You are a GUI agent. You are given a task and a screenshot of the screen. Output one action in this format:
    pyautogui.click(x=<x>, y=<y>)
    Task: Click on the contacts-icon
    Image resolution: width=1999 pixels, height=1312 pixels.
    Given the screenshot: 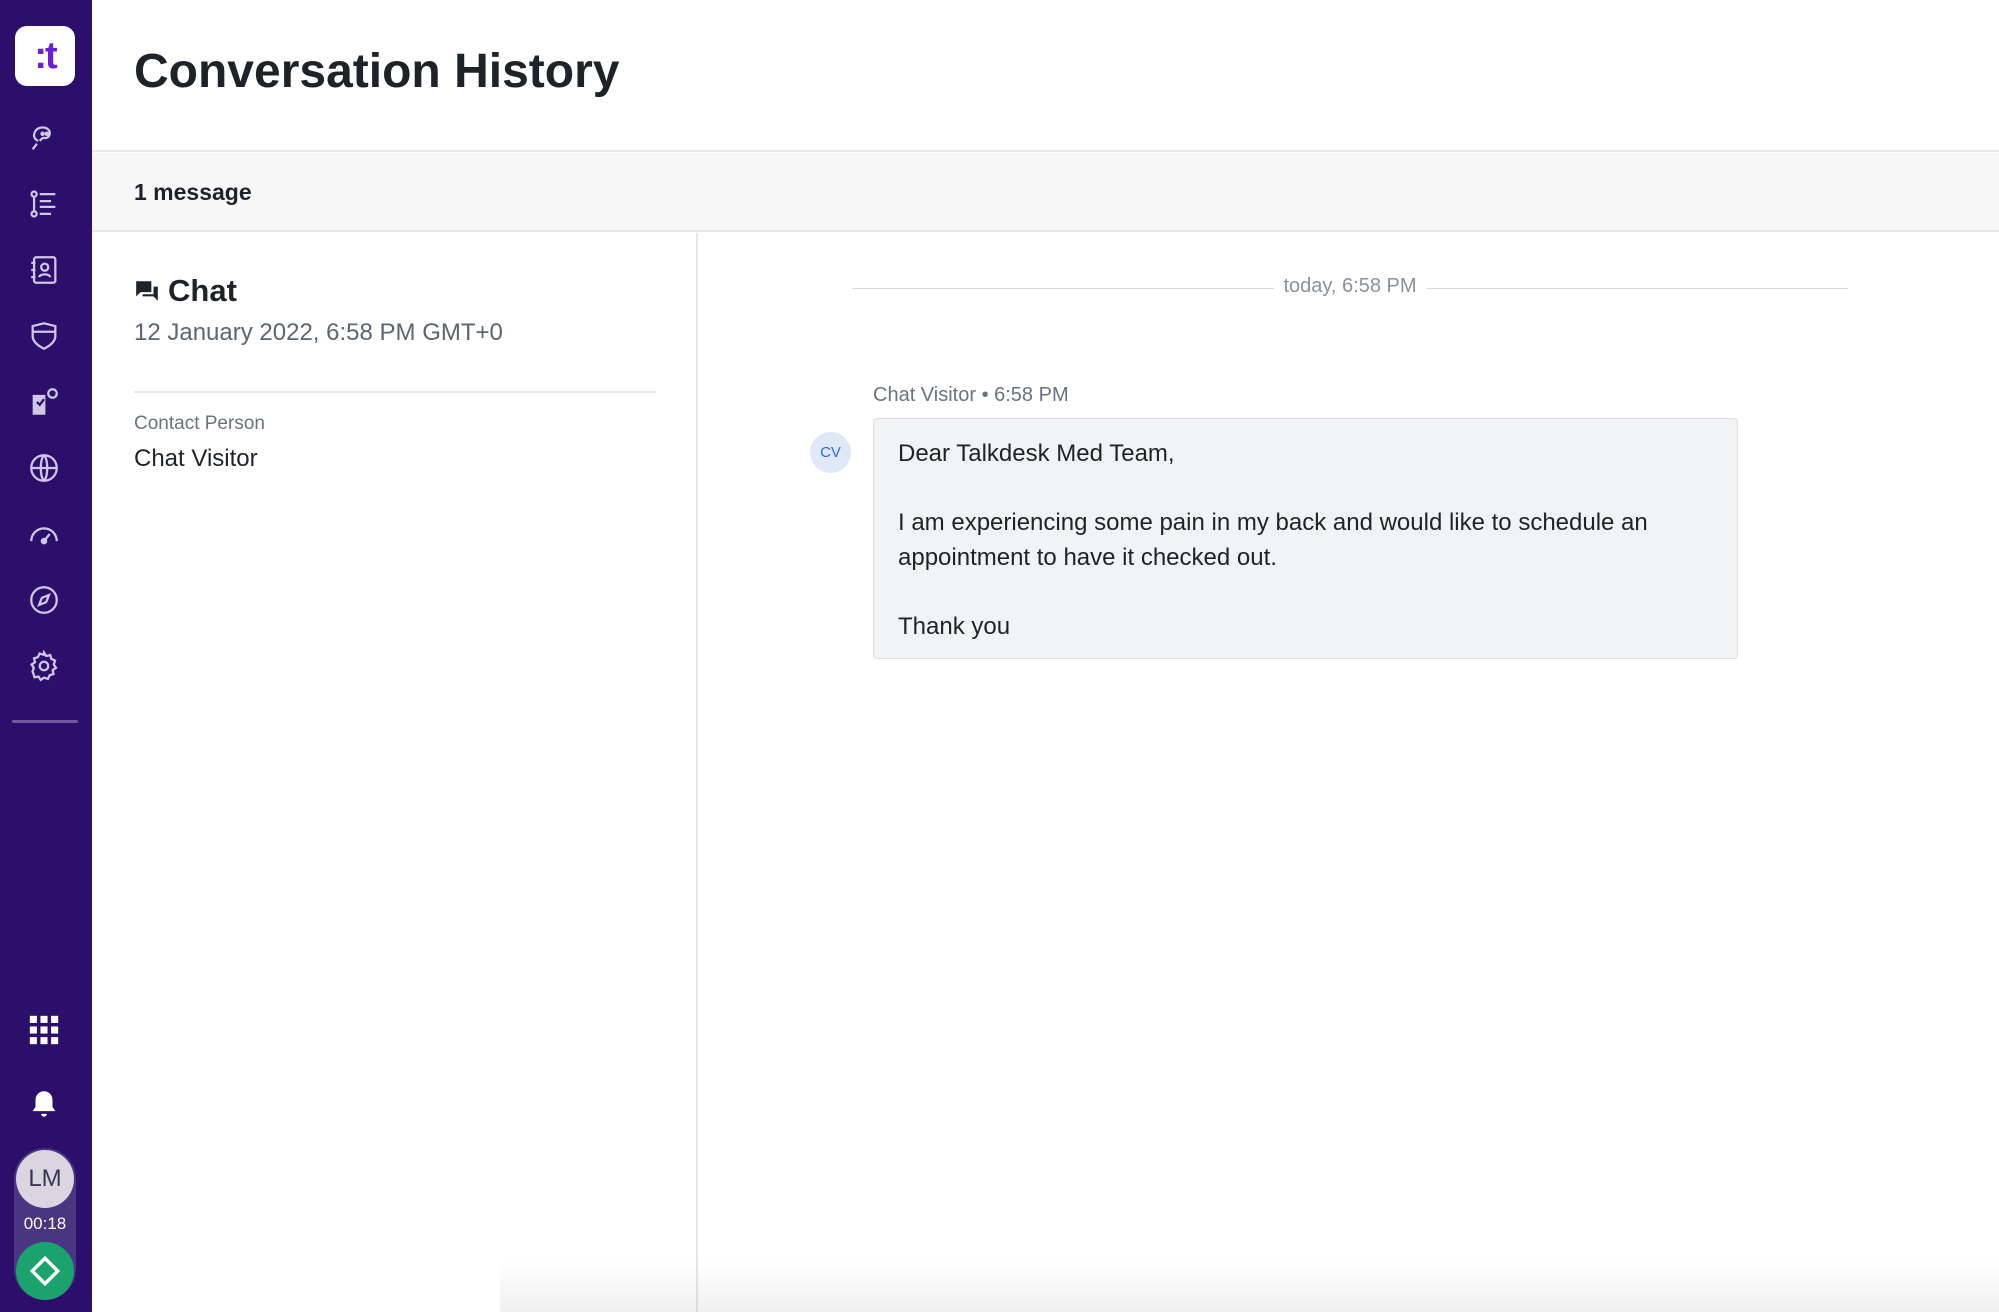 What is the action you would take?
    pyautogui.click(x=44, y=270)
    